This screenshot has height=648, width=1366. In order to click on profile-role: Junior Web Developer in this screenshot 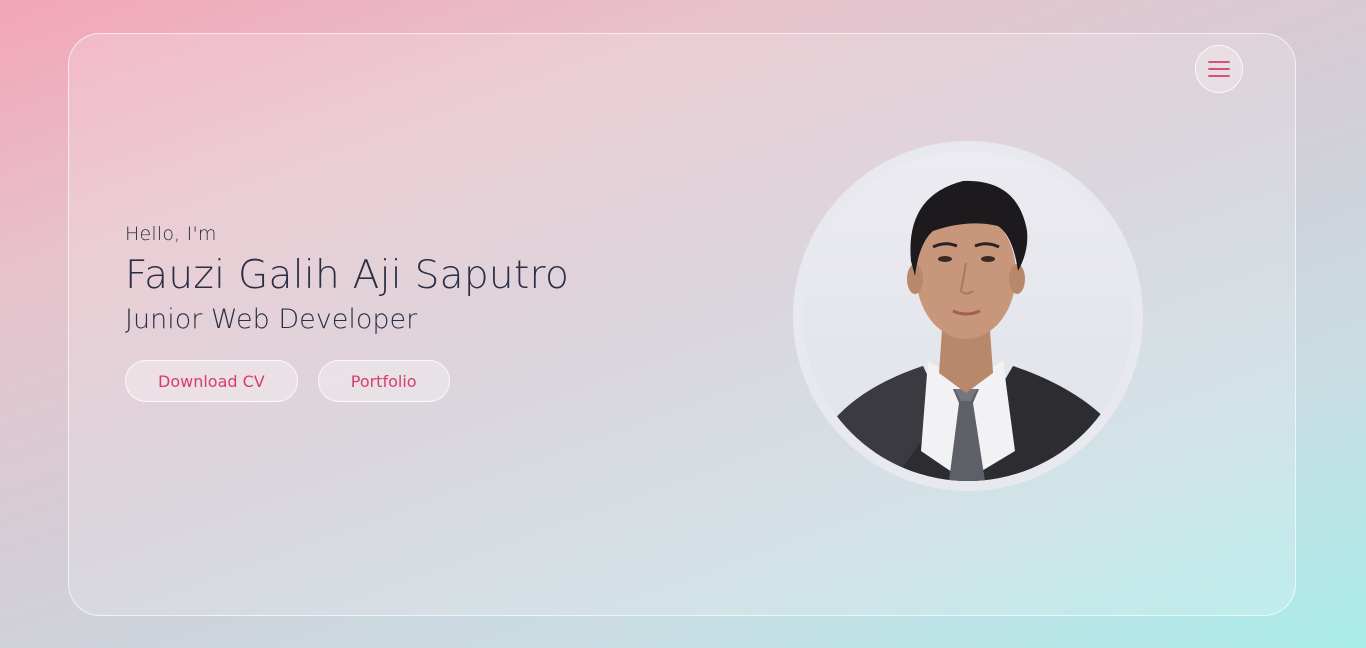, I will do `click(271, 319)`.